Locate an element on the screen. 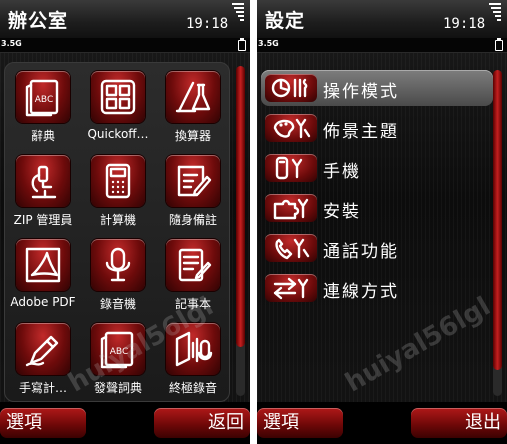 Image resolution: width=507 pixels, height=444 pixels. microphone-icon is located at coordinates (118, 264).